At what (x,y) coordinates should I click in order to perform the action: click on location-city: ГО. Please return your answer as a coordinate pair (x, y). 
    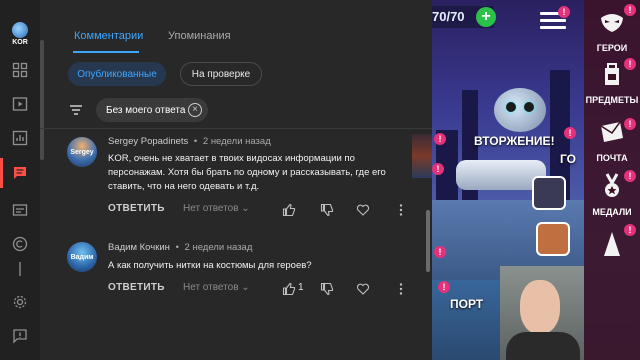
    Looking at the image, I should click on (568, 159).